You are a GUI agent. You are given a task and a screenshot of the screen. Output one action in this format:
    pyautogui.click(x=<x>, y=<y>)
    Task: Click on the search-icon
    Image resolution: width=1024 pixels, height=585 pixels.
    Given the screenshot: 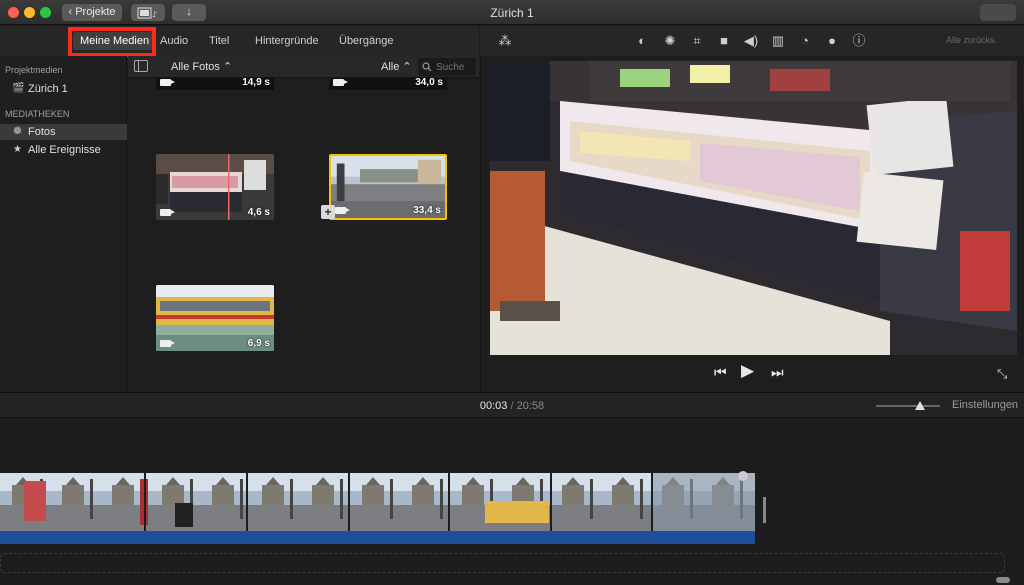 What is the action you would take?
    pyautogui.click(x=427, y=67)
    